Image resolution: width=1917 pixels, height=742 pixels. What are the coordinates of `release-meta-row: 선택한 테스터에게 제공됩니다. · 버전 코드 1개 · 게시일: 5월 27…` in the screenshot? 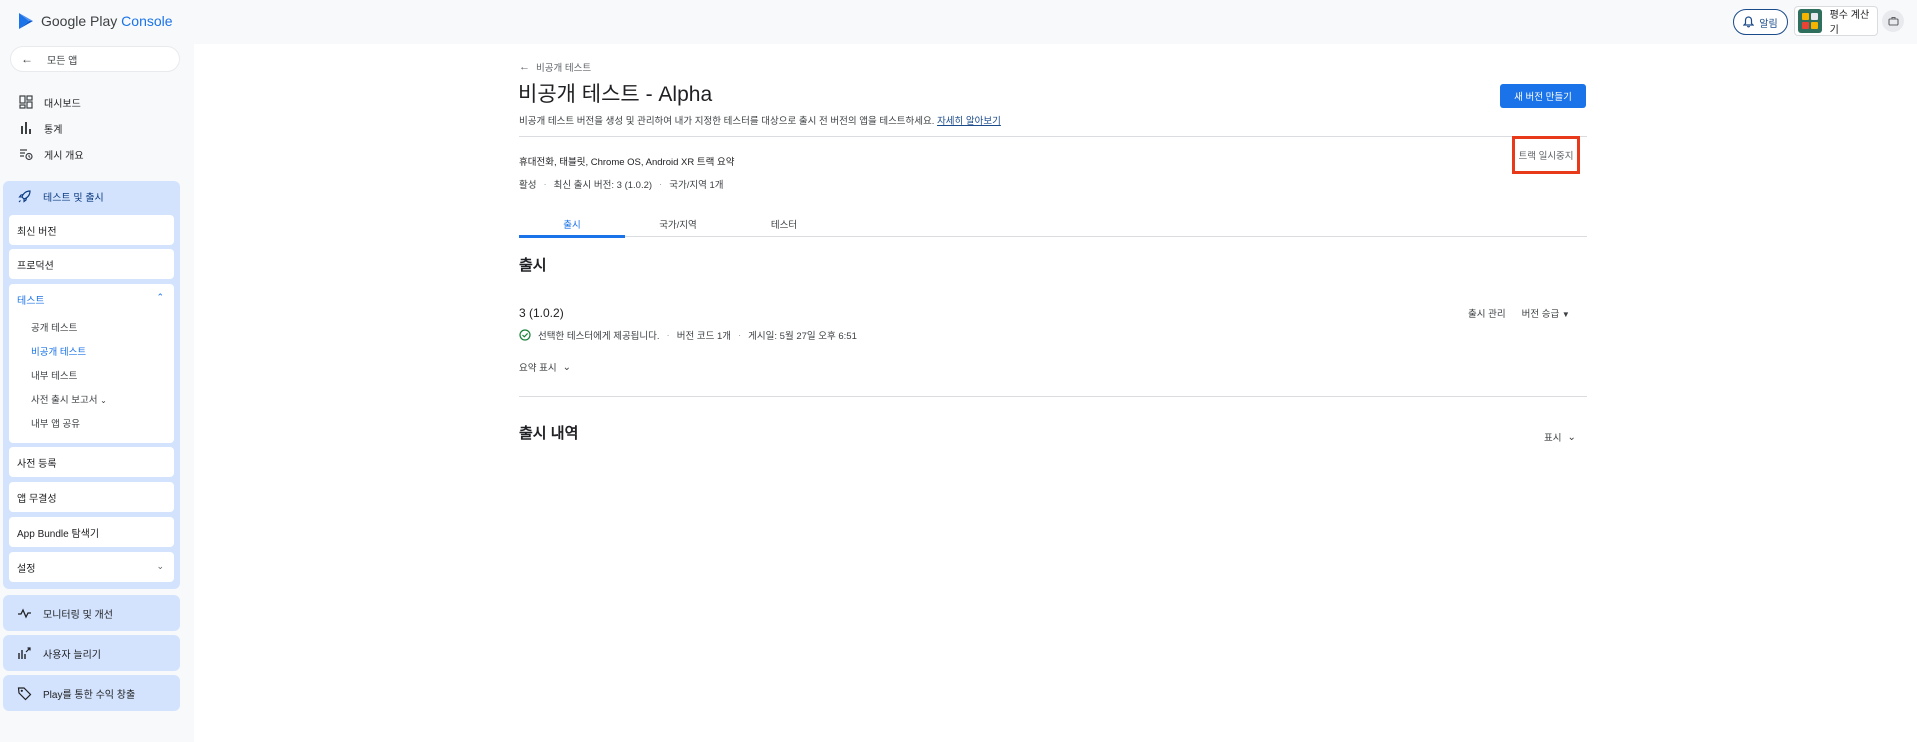 It's located at (688, 335).